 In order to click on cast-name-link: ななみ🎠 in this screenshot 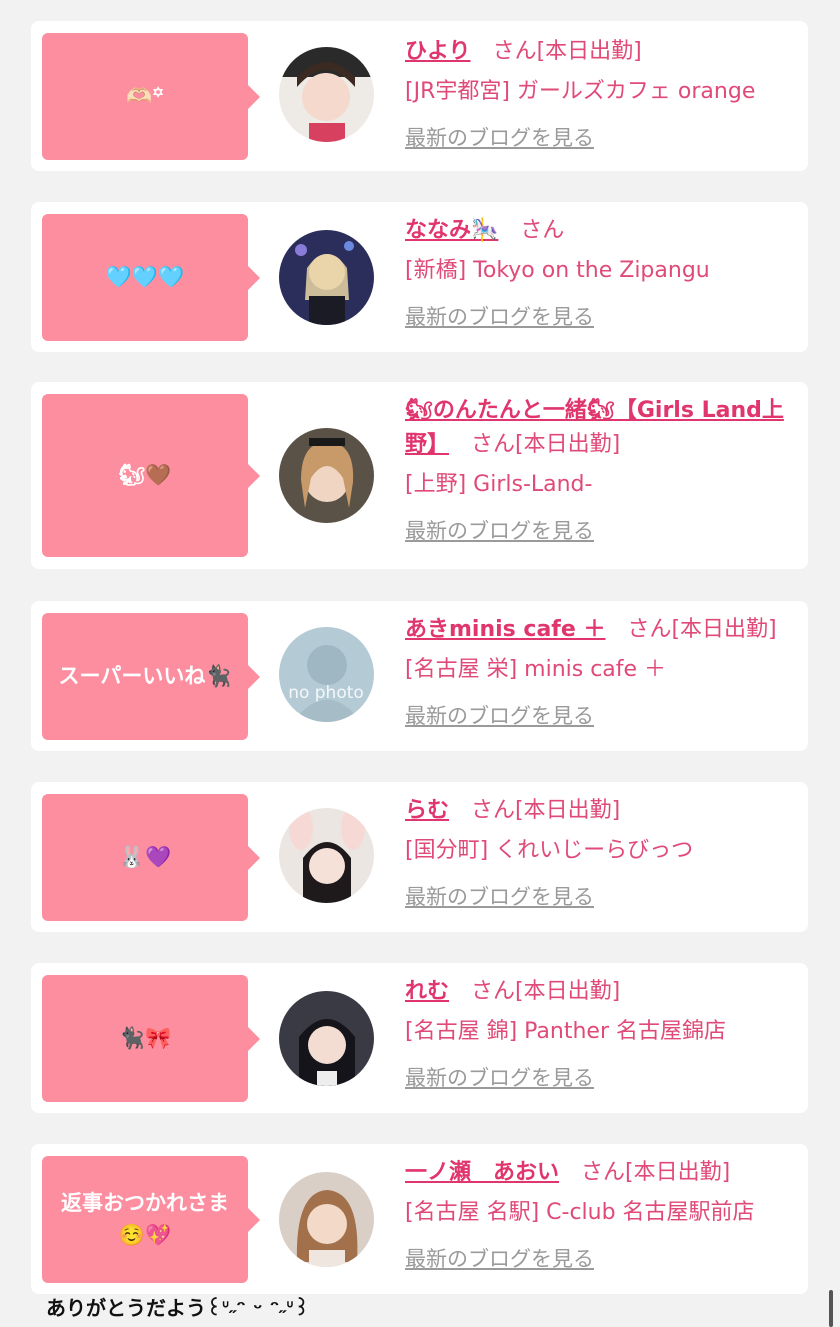, I will do `click(451, 230)`.